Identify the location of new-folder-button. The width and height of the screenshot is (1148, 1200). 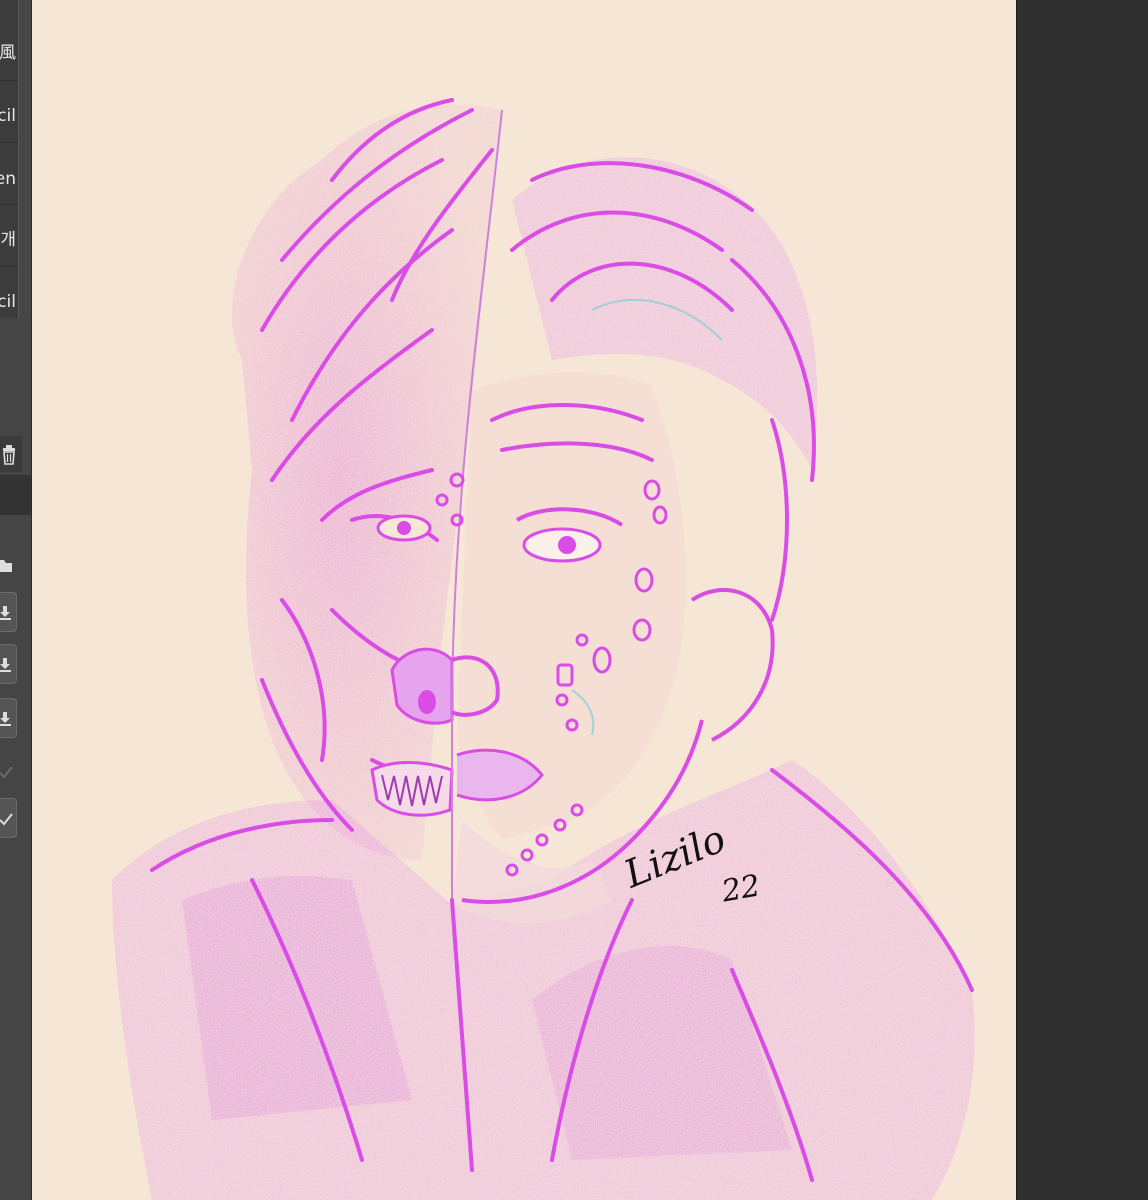
(8, 563).